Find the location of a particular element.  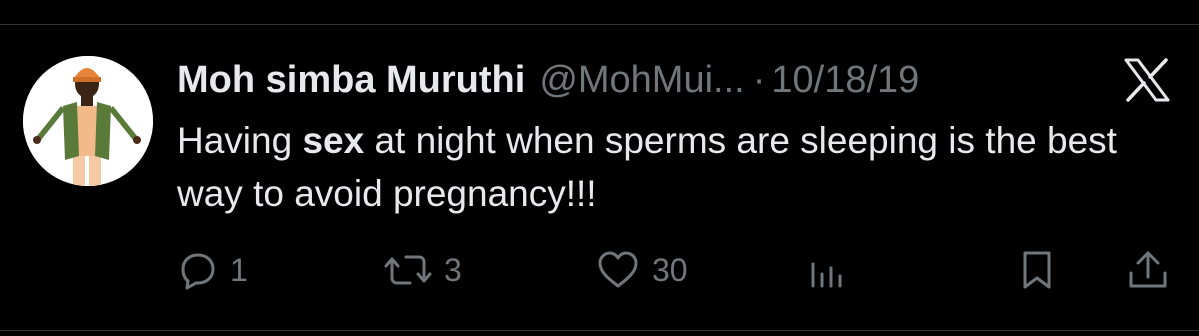

tweet-header: Moh simba Muruthi @MohMui... · 10/18/19 is located at coordinates (548, 80).